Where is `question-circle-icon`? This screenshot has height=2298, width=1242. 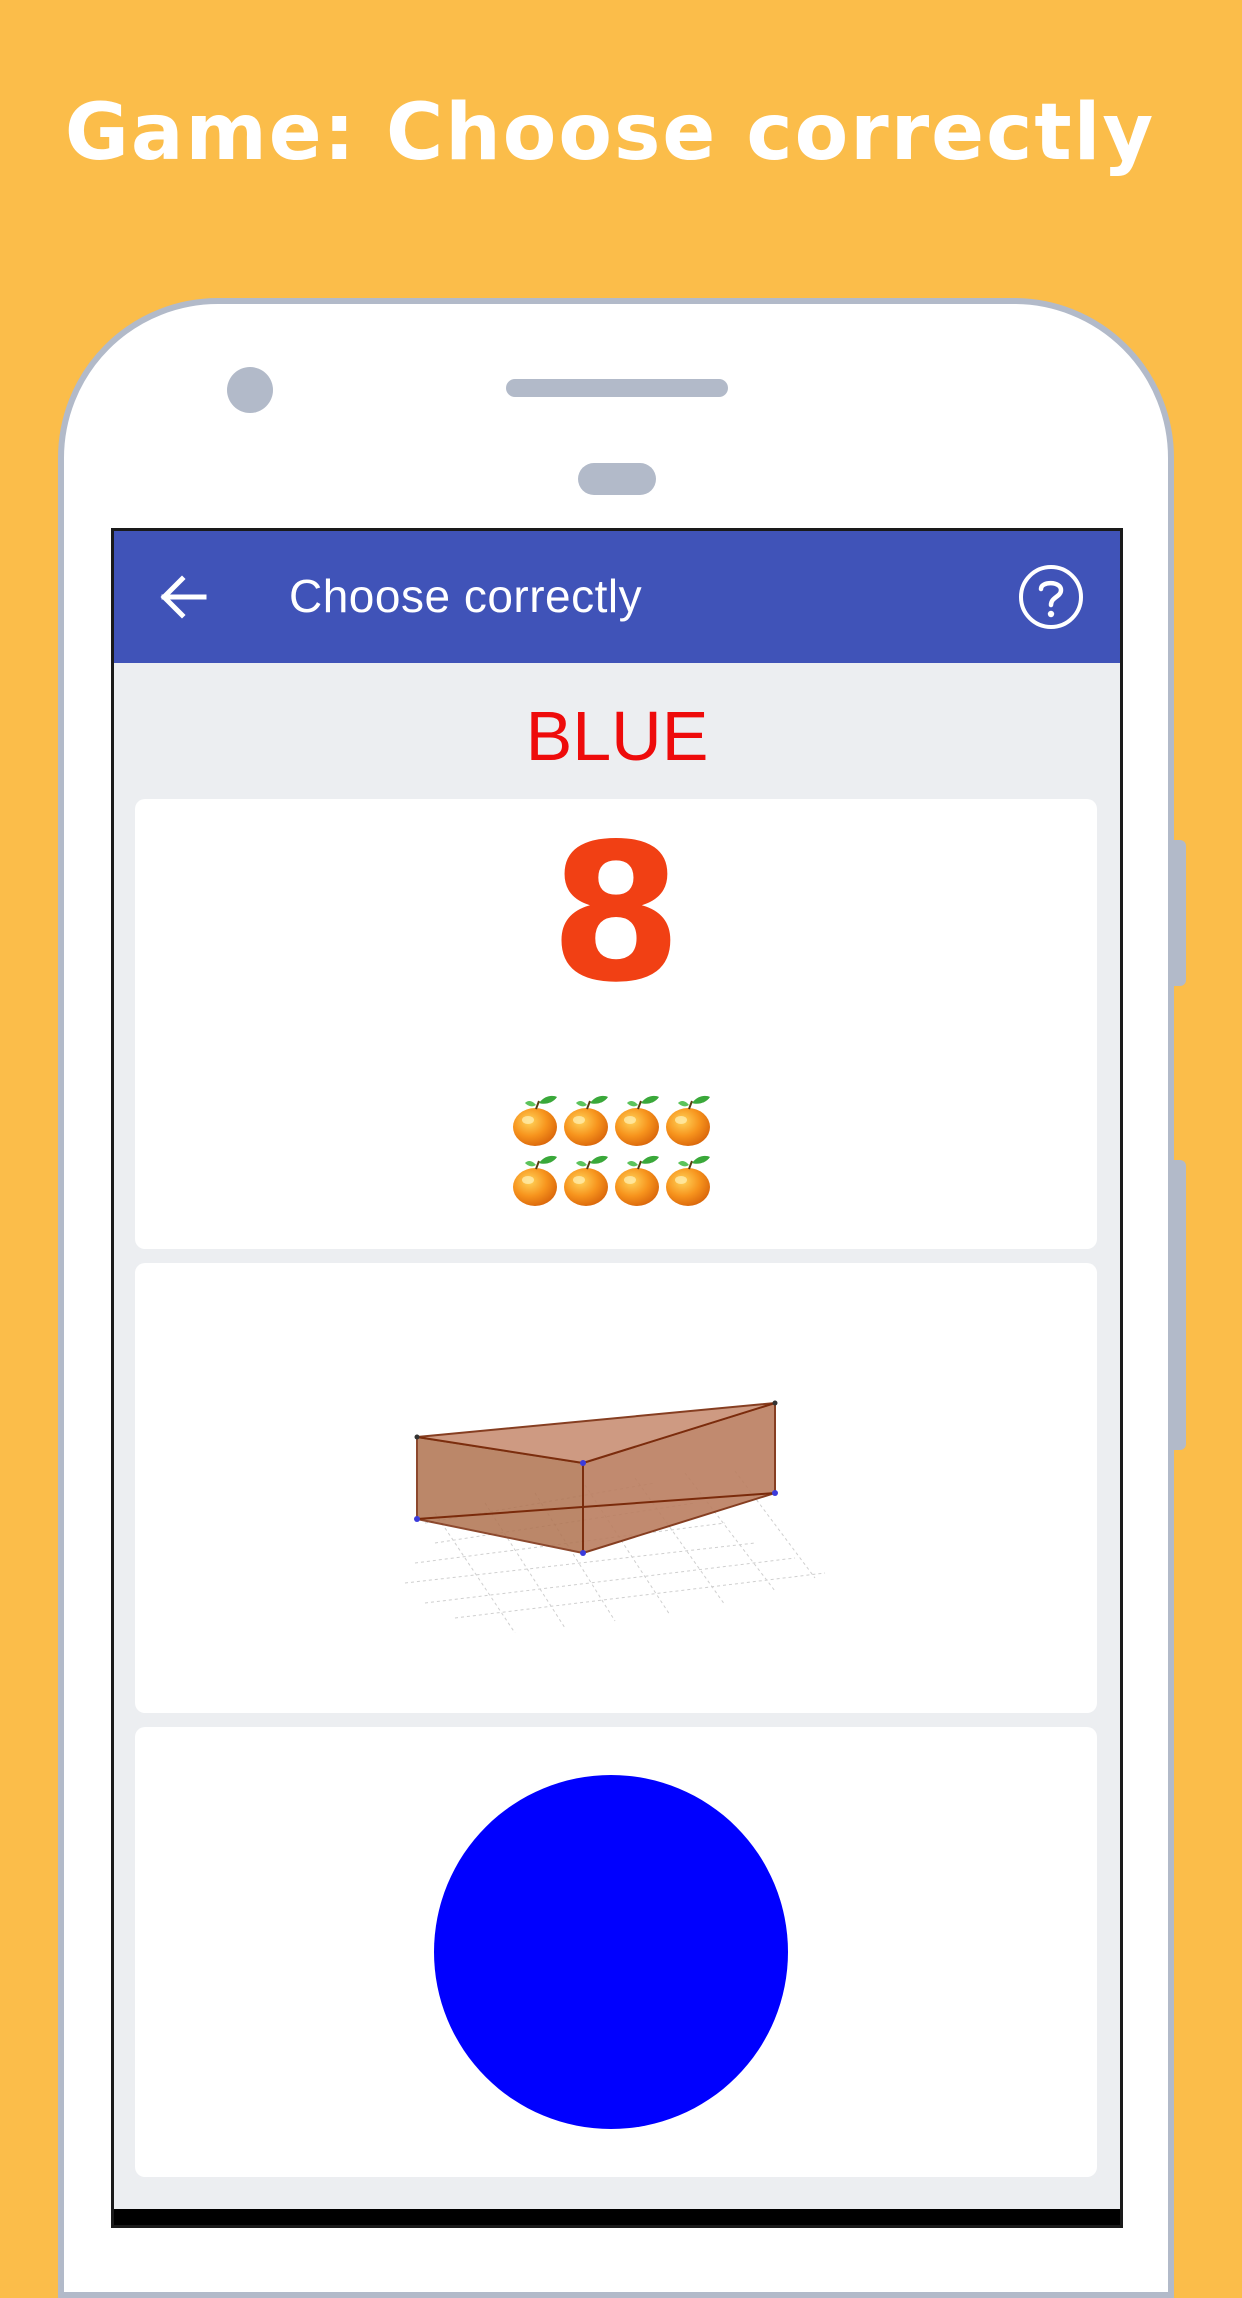
question-circle-icon is located at coordinates (1051, 597).